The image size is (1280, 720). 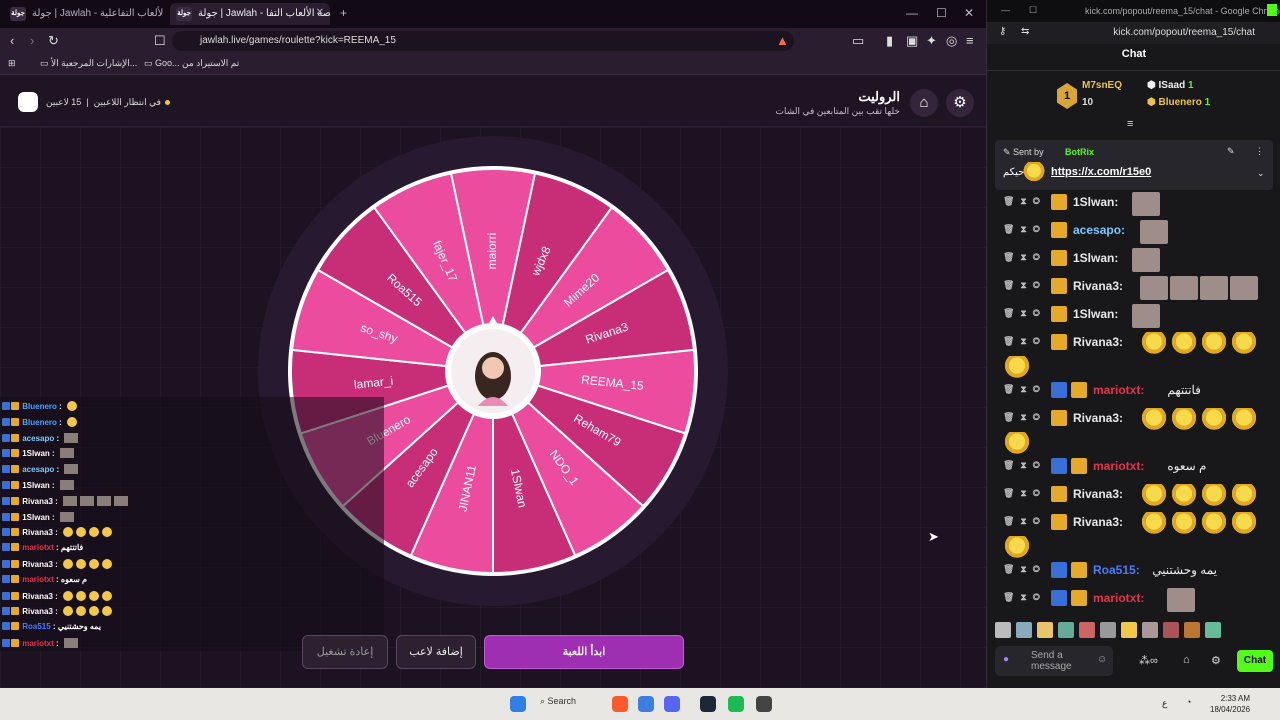 I want to click on points-icon: ⁂∞, so click(x=1148, y=660).